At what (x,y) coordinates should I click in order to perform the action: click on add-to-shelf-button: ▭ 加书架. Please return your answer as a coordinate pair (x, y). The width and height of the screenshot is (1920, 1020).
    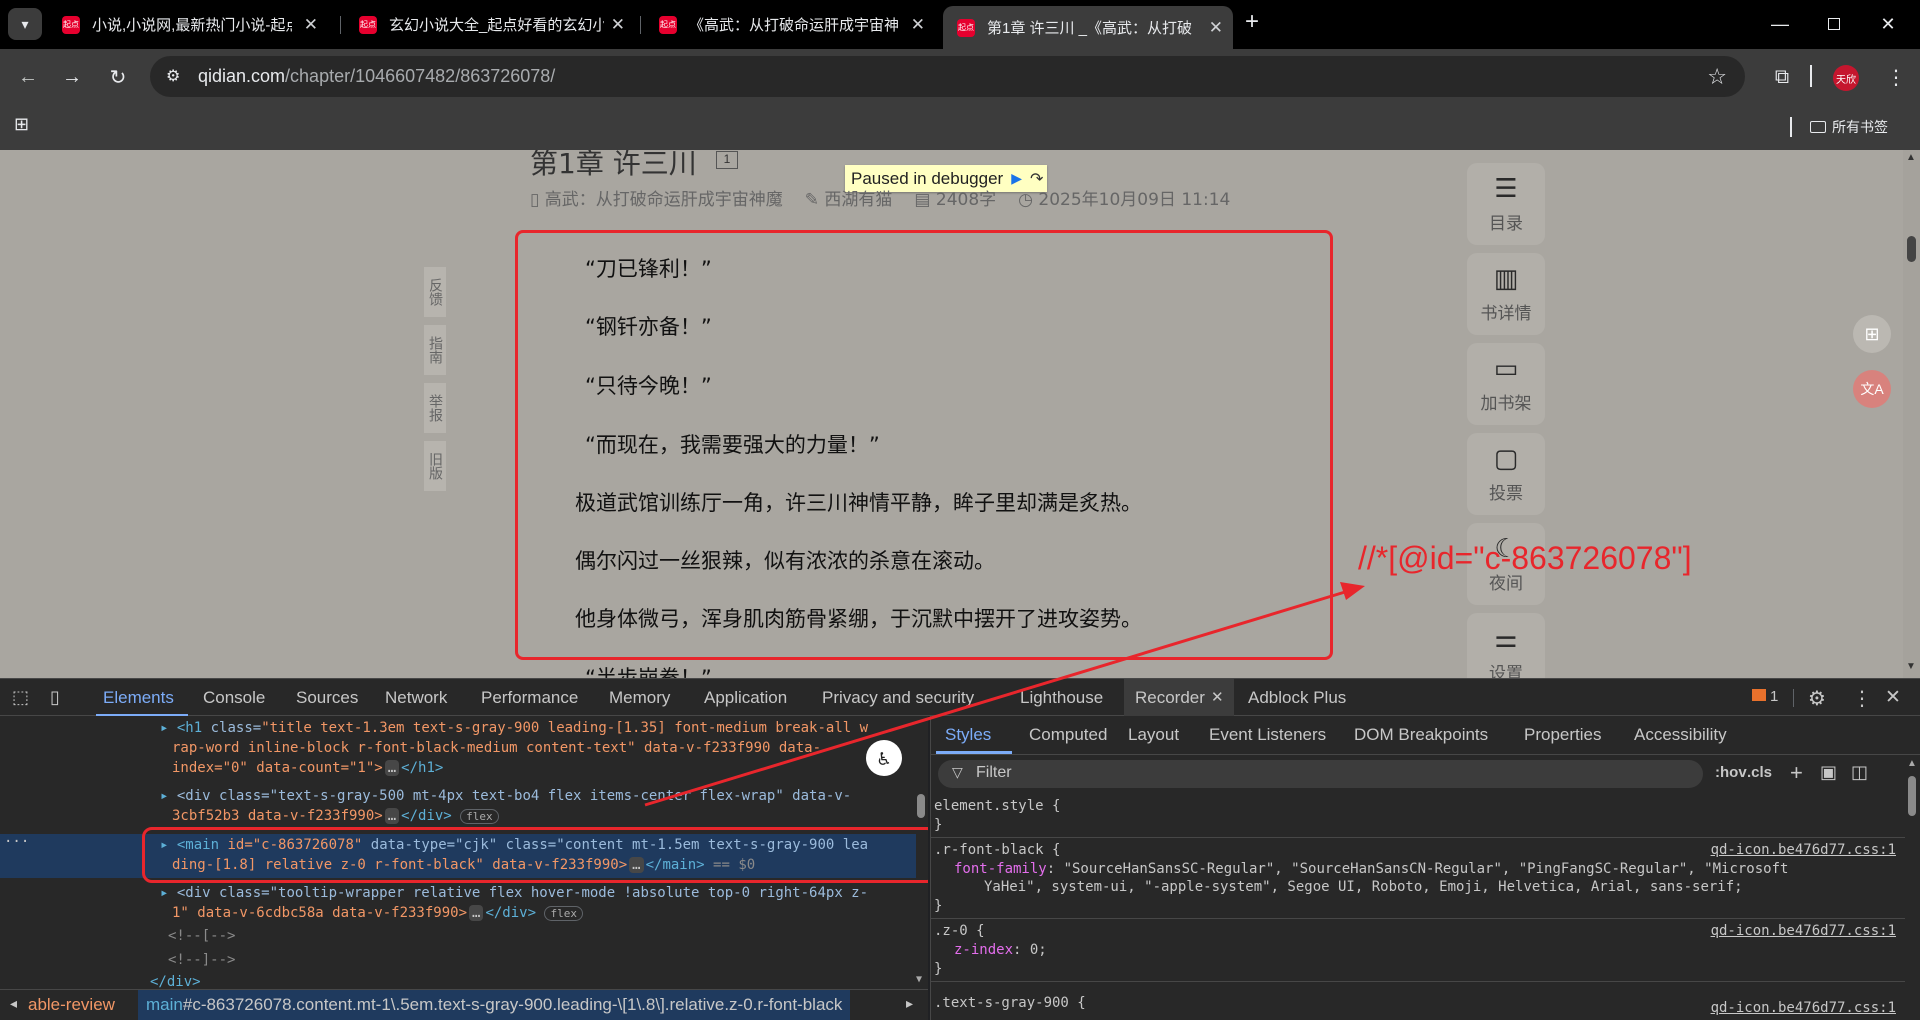
    Looking at the image, I should click on (1506, 384).